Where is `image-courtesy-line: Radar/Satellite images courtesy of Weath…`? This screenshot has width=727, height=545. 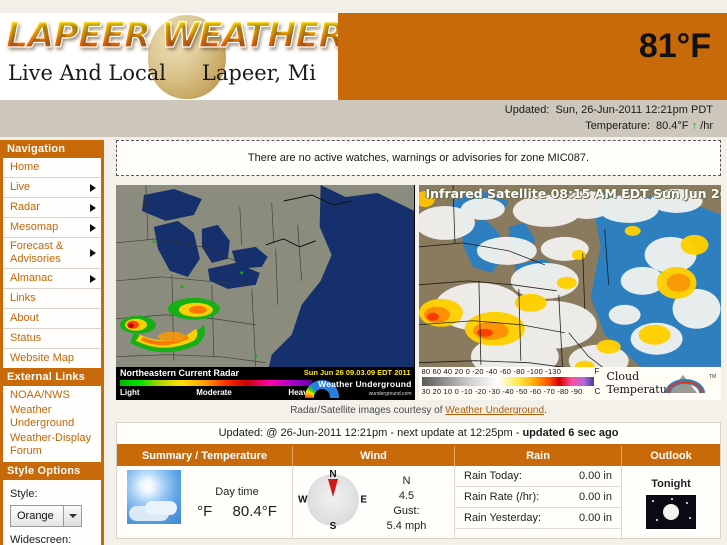
image-courtesy-line: Radar/Satellite images courtesy of Weath… is located at coordinates (418, 411).